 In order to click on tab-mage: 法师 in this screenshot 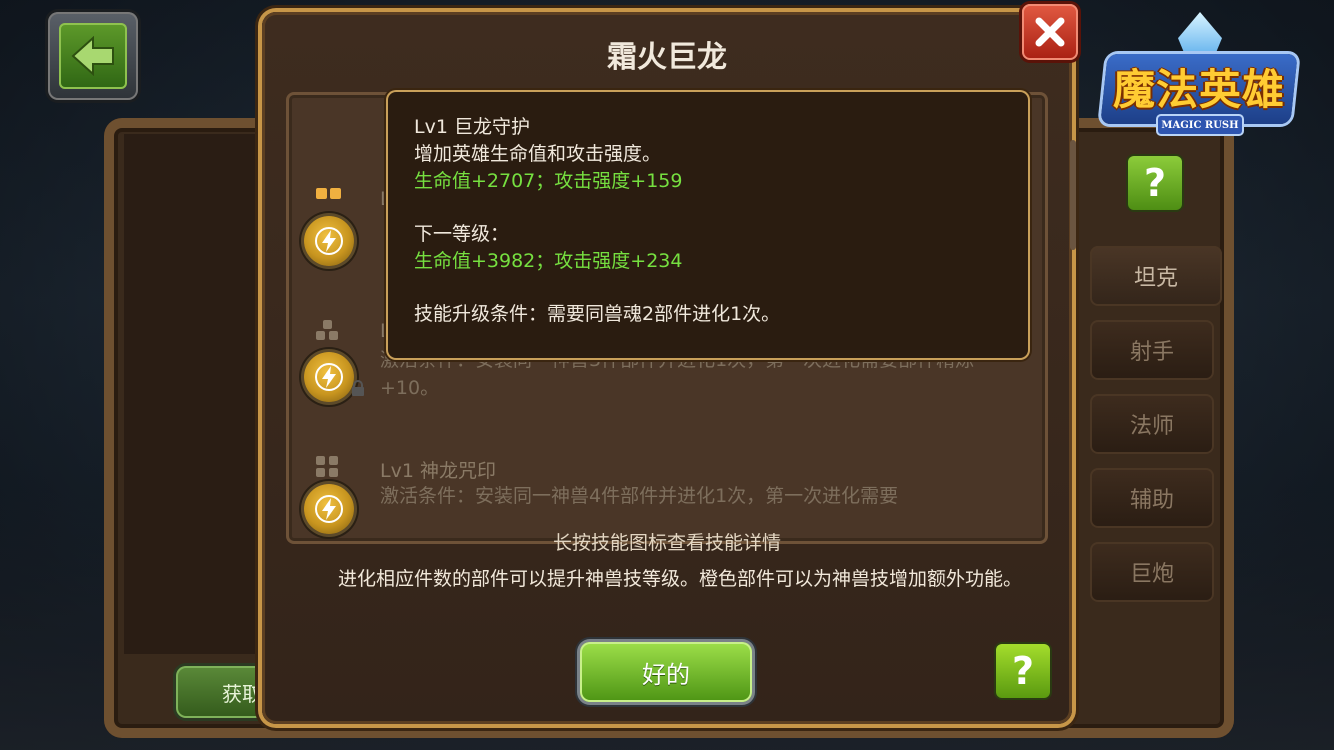, I will do `click(1152, 424)`.